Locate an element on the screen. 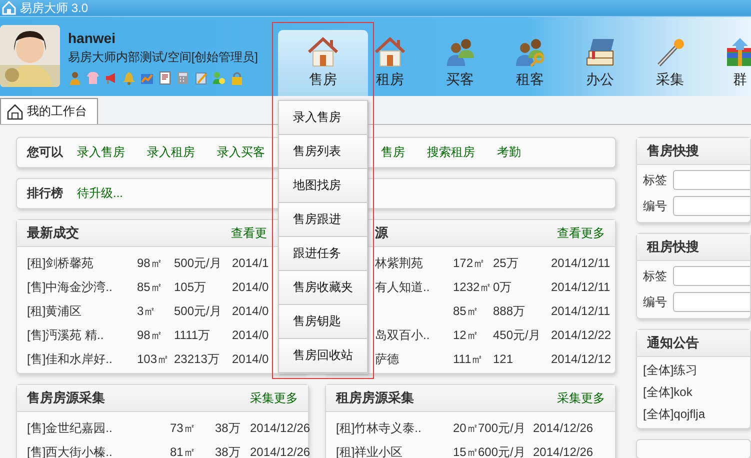 Image resolution: width=751 pixels, height=458 pixels. table-cell: 105万 is located at coordinates (190, 287).